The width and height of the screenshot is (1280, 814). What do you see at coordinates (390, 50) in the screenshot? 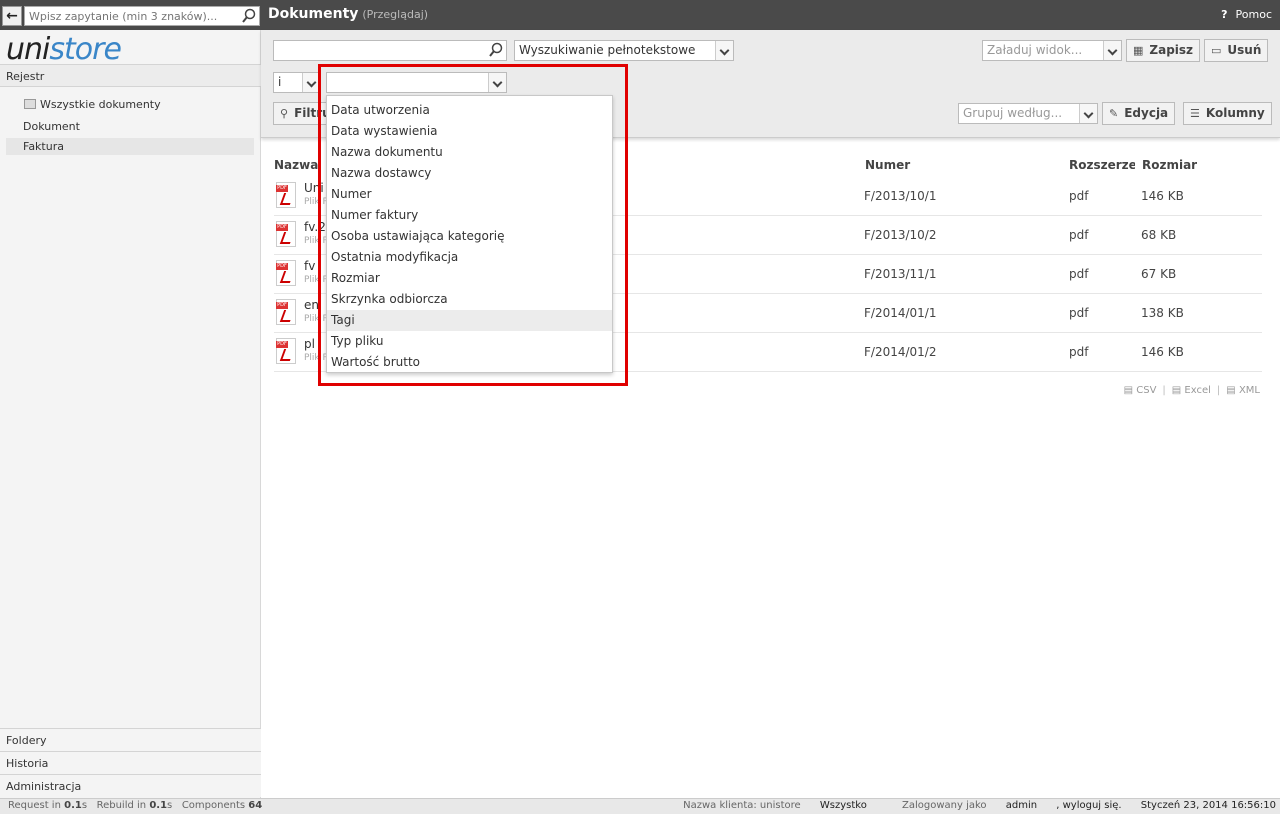
I see `fulltext-search-input` at bounding box center [390, 50].